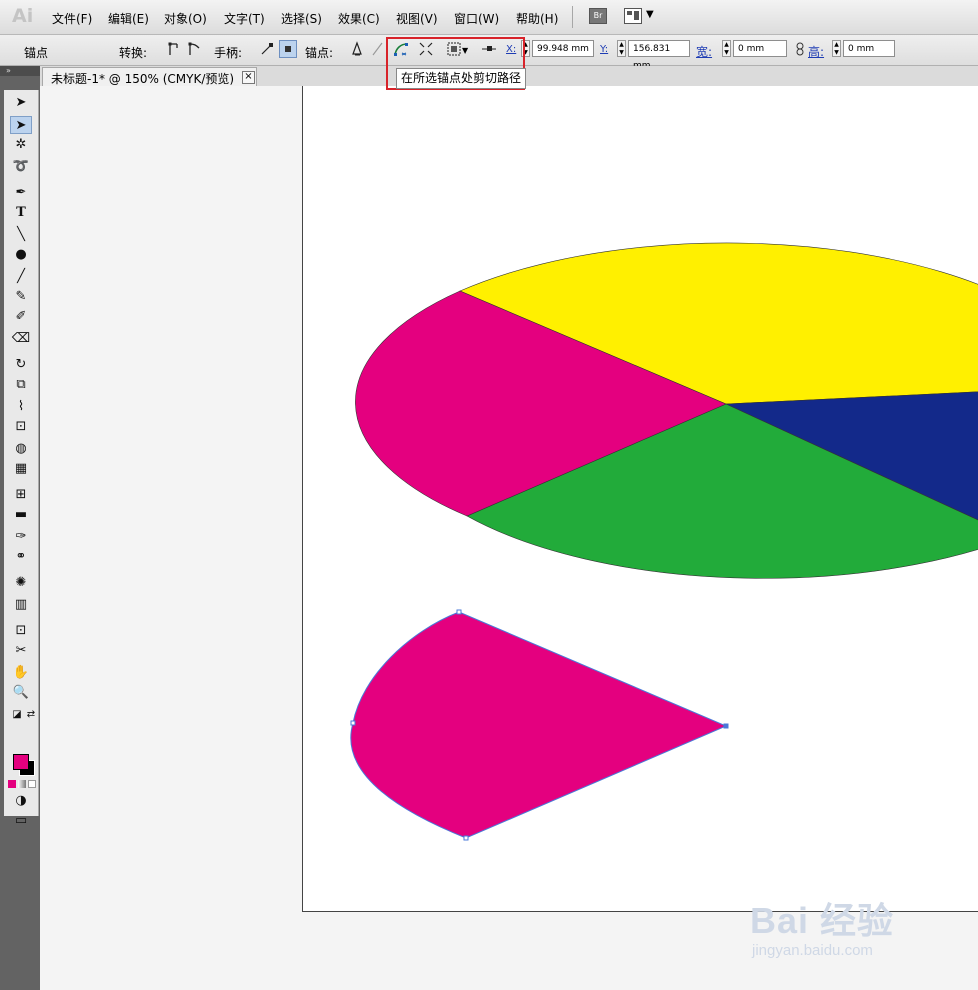 The height and width of the screenshot is (990, 978). I want to click on menu-object: 对象(O), so click(185, 18).